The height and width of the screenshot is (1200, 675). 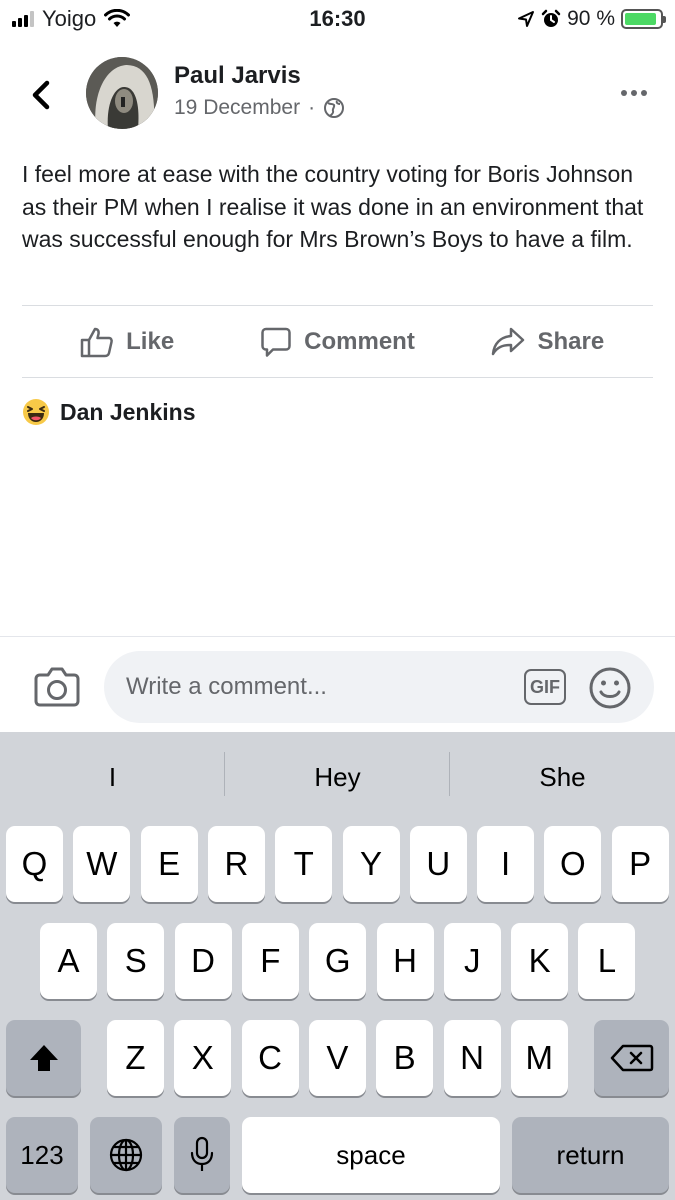 What do you see at coordinates (405, 1058) in the screenshot?
I see `key-b: B` at bounding box center [405, 1058].